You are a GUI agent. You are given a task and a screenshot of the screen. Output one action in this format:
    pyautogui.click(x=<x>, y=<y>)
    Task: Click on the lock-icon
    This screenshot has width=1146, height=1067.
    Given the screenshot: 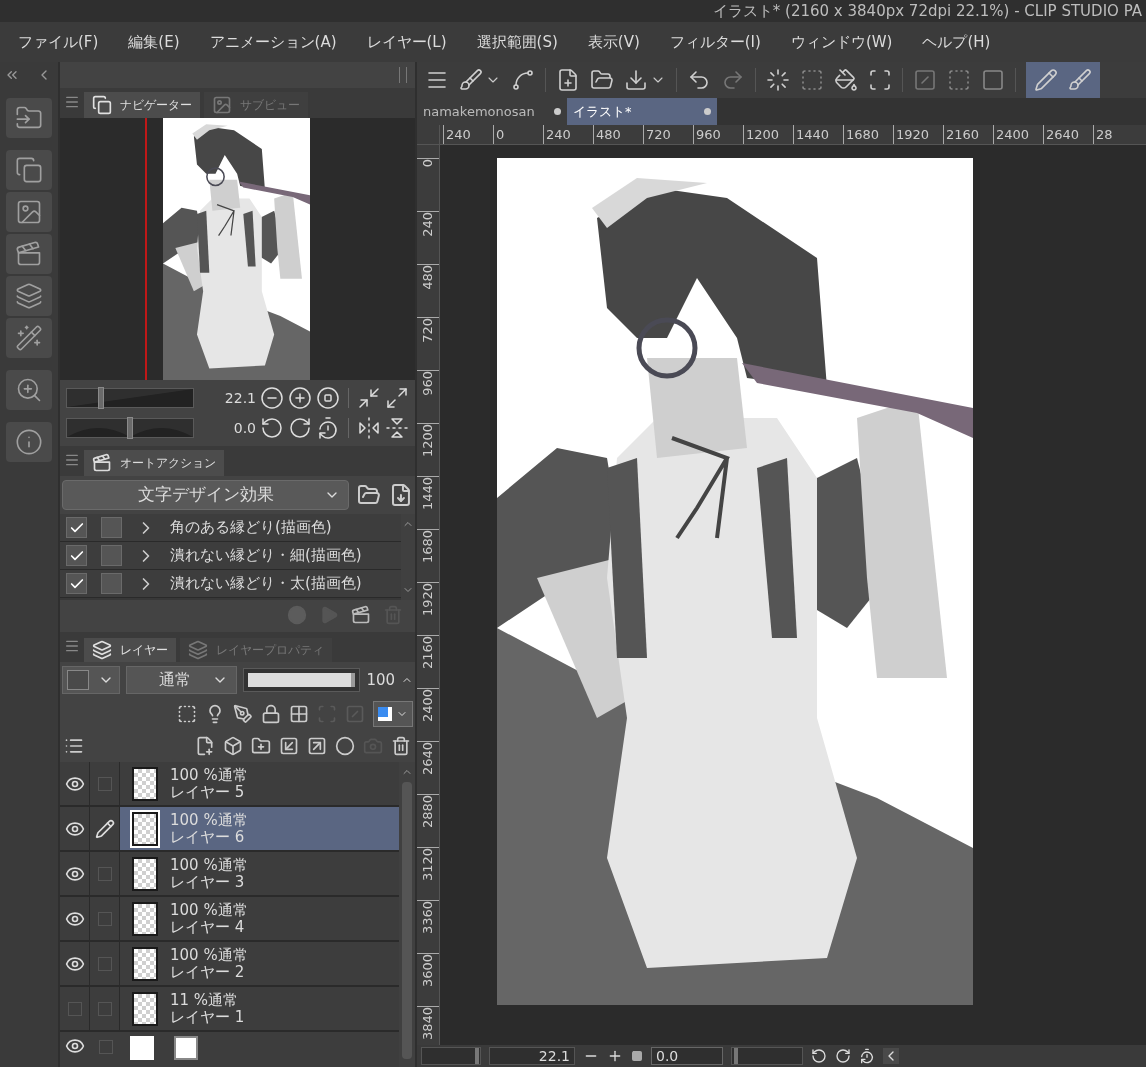 What is the action you would take?
    pyautogui.click(x=271, y=714)
    